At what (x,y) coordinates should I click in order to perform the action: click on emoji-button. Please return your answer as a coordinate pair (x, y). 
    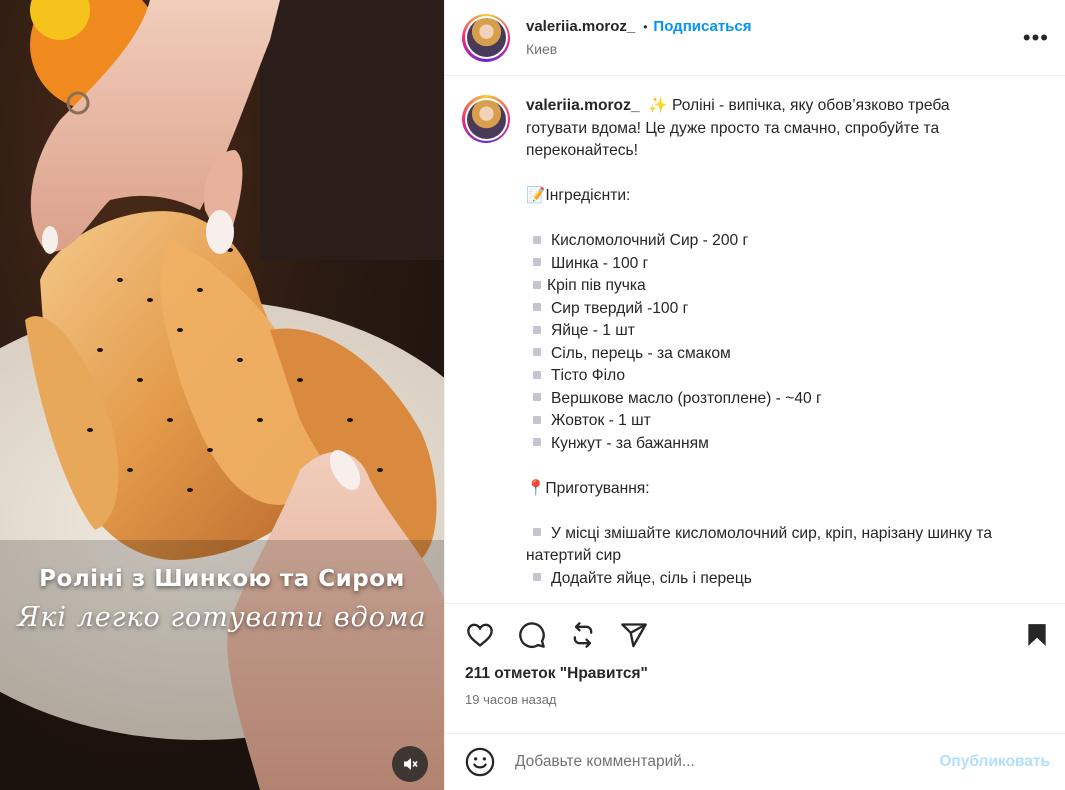
    Looking at the image, I should click on (480, 762).